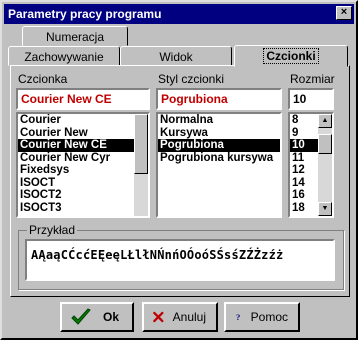  I want to click on window-title: Parametry pracy programu, so click(85, 14).